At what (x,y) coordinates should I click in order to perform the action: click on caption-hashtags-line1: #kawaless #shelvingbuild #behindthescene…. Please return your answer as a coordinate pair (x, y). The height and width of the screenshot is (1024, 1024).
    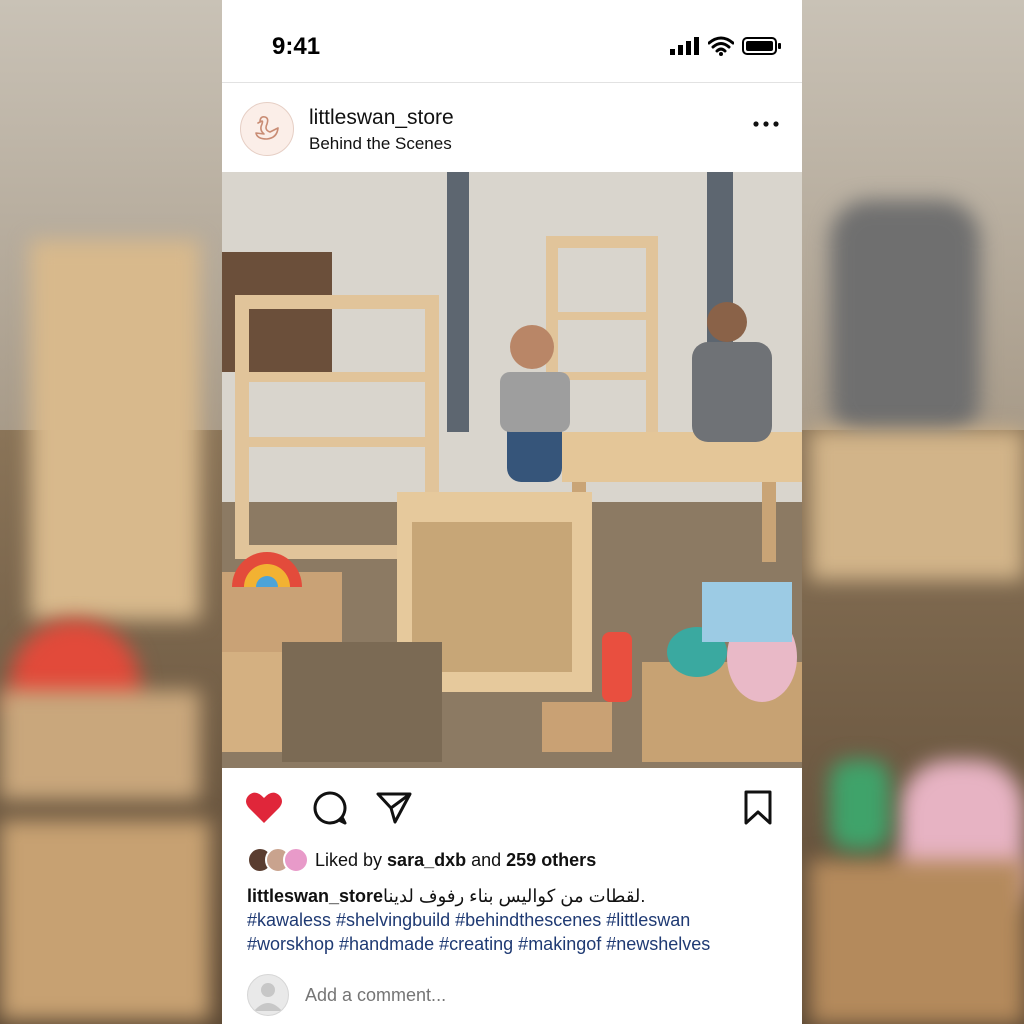
    Looking at the image, I should click on (517, 920).